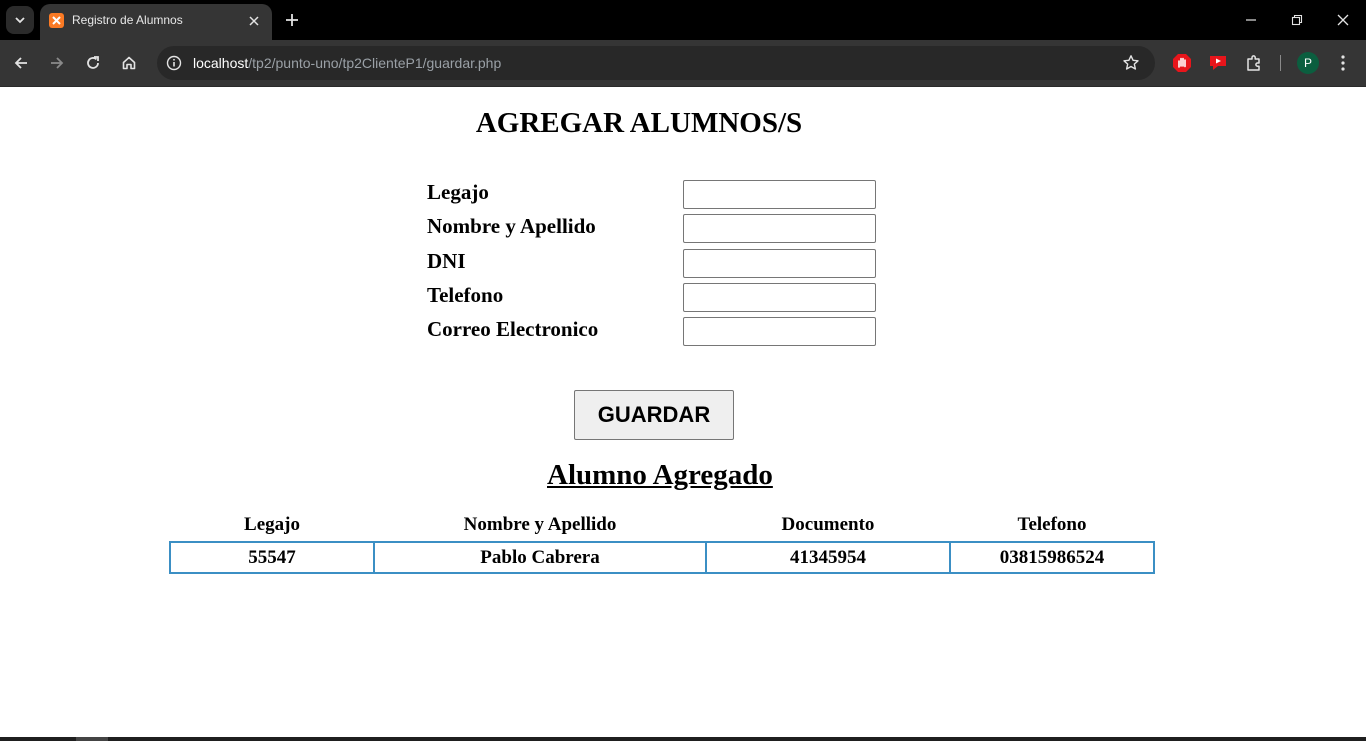 Image resolution: width=1366 pixels, height=741 pixels. Describe the element at coordinates (828, 524) in the screenshot. I see `column-header: Documento` at that location.